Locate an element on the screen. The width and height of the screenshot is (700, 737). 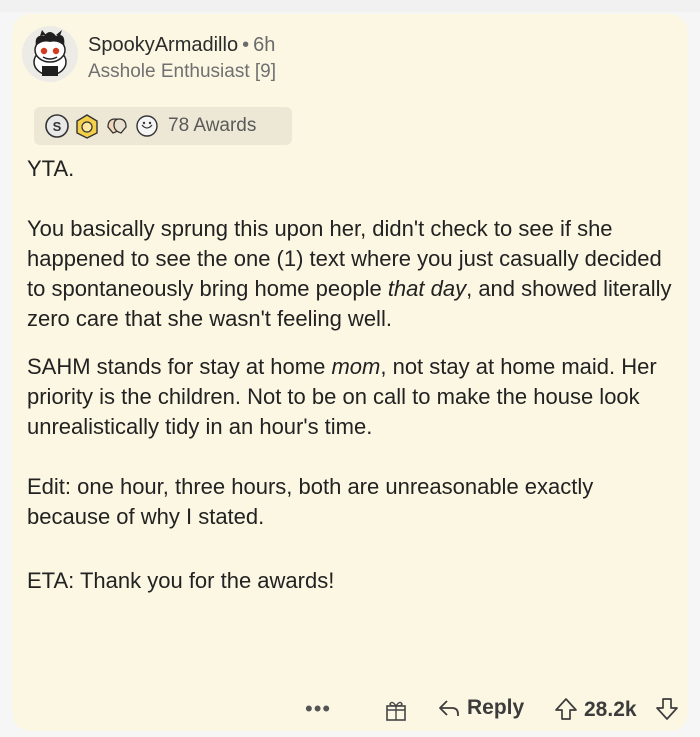
paragraph-eta: ETA: Thank you for the awards! is located at coordinates (181, 580).